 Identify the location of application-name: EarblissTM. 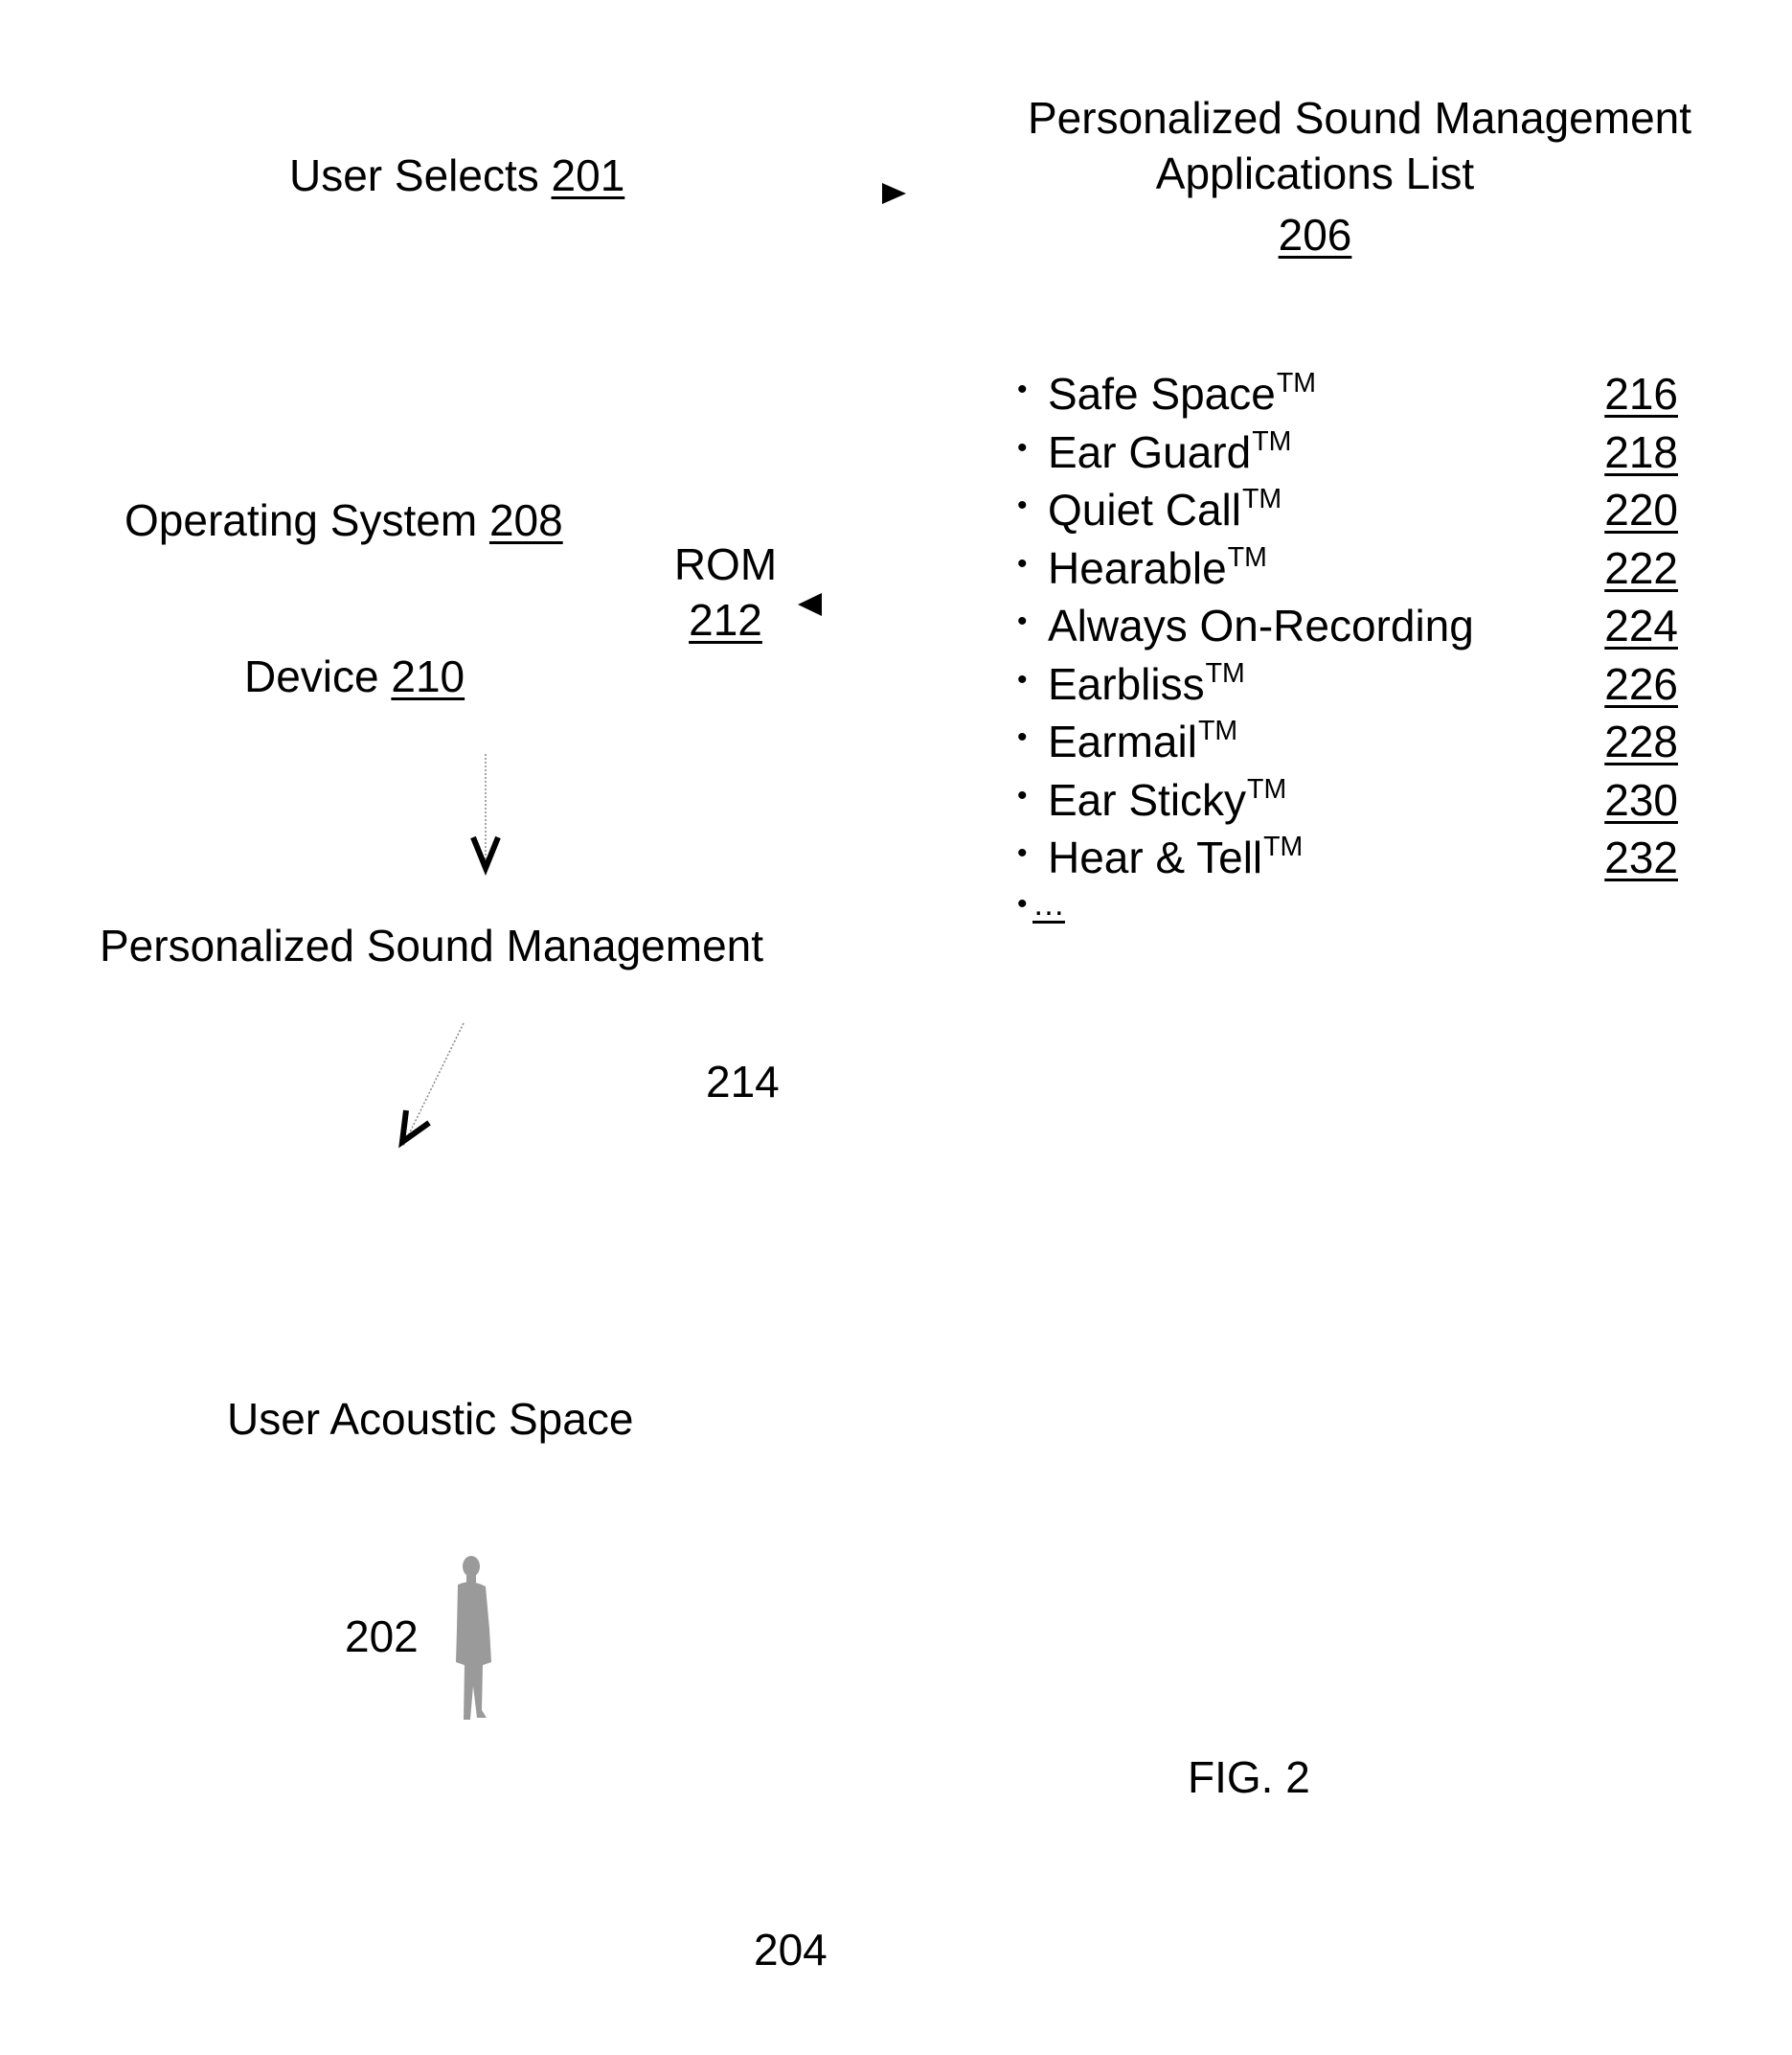
(1146, 684).